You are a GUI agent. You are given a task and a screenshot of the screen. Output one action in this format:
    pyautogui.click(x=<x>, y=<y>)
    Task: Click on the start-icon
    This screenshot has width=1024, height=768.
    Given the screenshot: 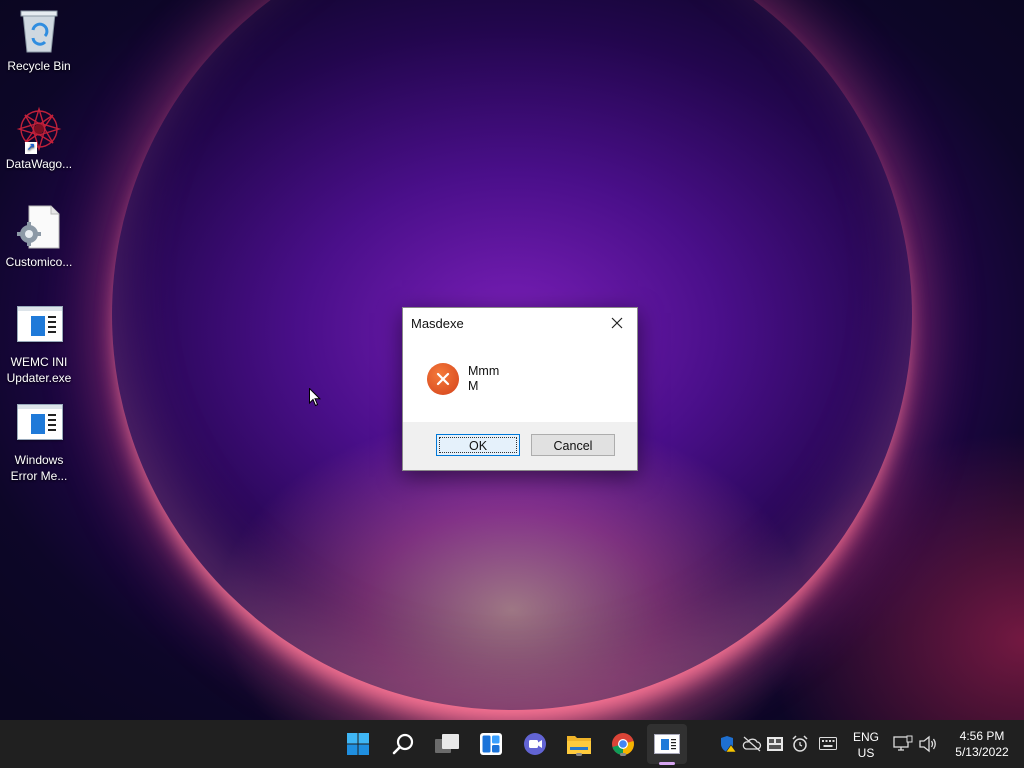 What is the action you would take?
    pyautogui.click(x=358, y=744)
    